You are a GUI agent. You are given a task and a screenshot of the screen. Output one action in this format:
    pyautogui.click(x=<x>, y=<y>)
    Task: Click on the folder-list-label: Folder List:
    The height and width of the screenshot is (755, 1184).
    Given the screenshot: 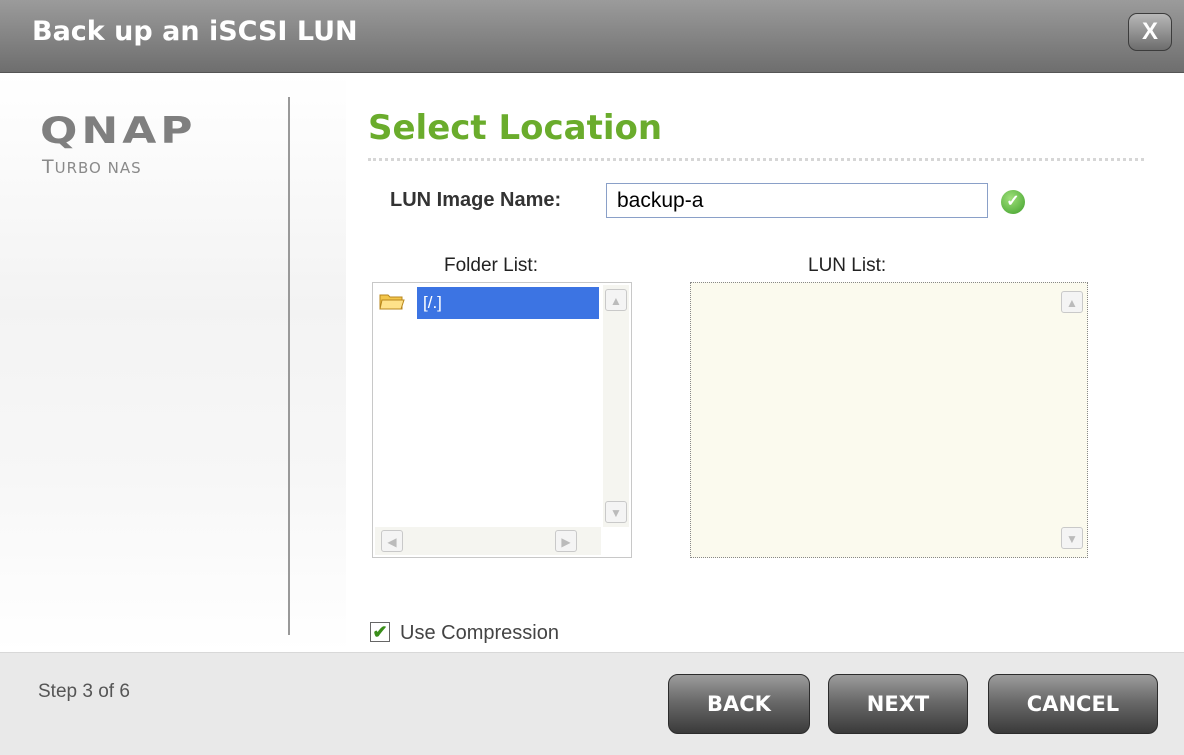 What is the action you would take?
    pyautogui.click(x=491, y=265)
    